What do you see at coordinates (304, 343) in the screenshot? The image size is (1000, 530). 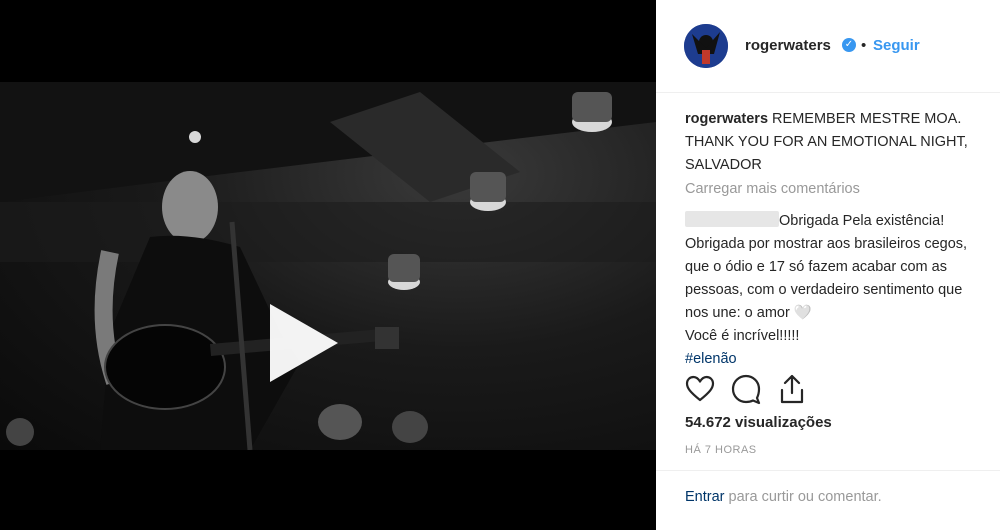 I see `play-icon` at bounding box center [304, 343].